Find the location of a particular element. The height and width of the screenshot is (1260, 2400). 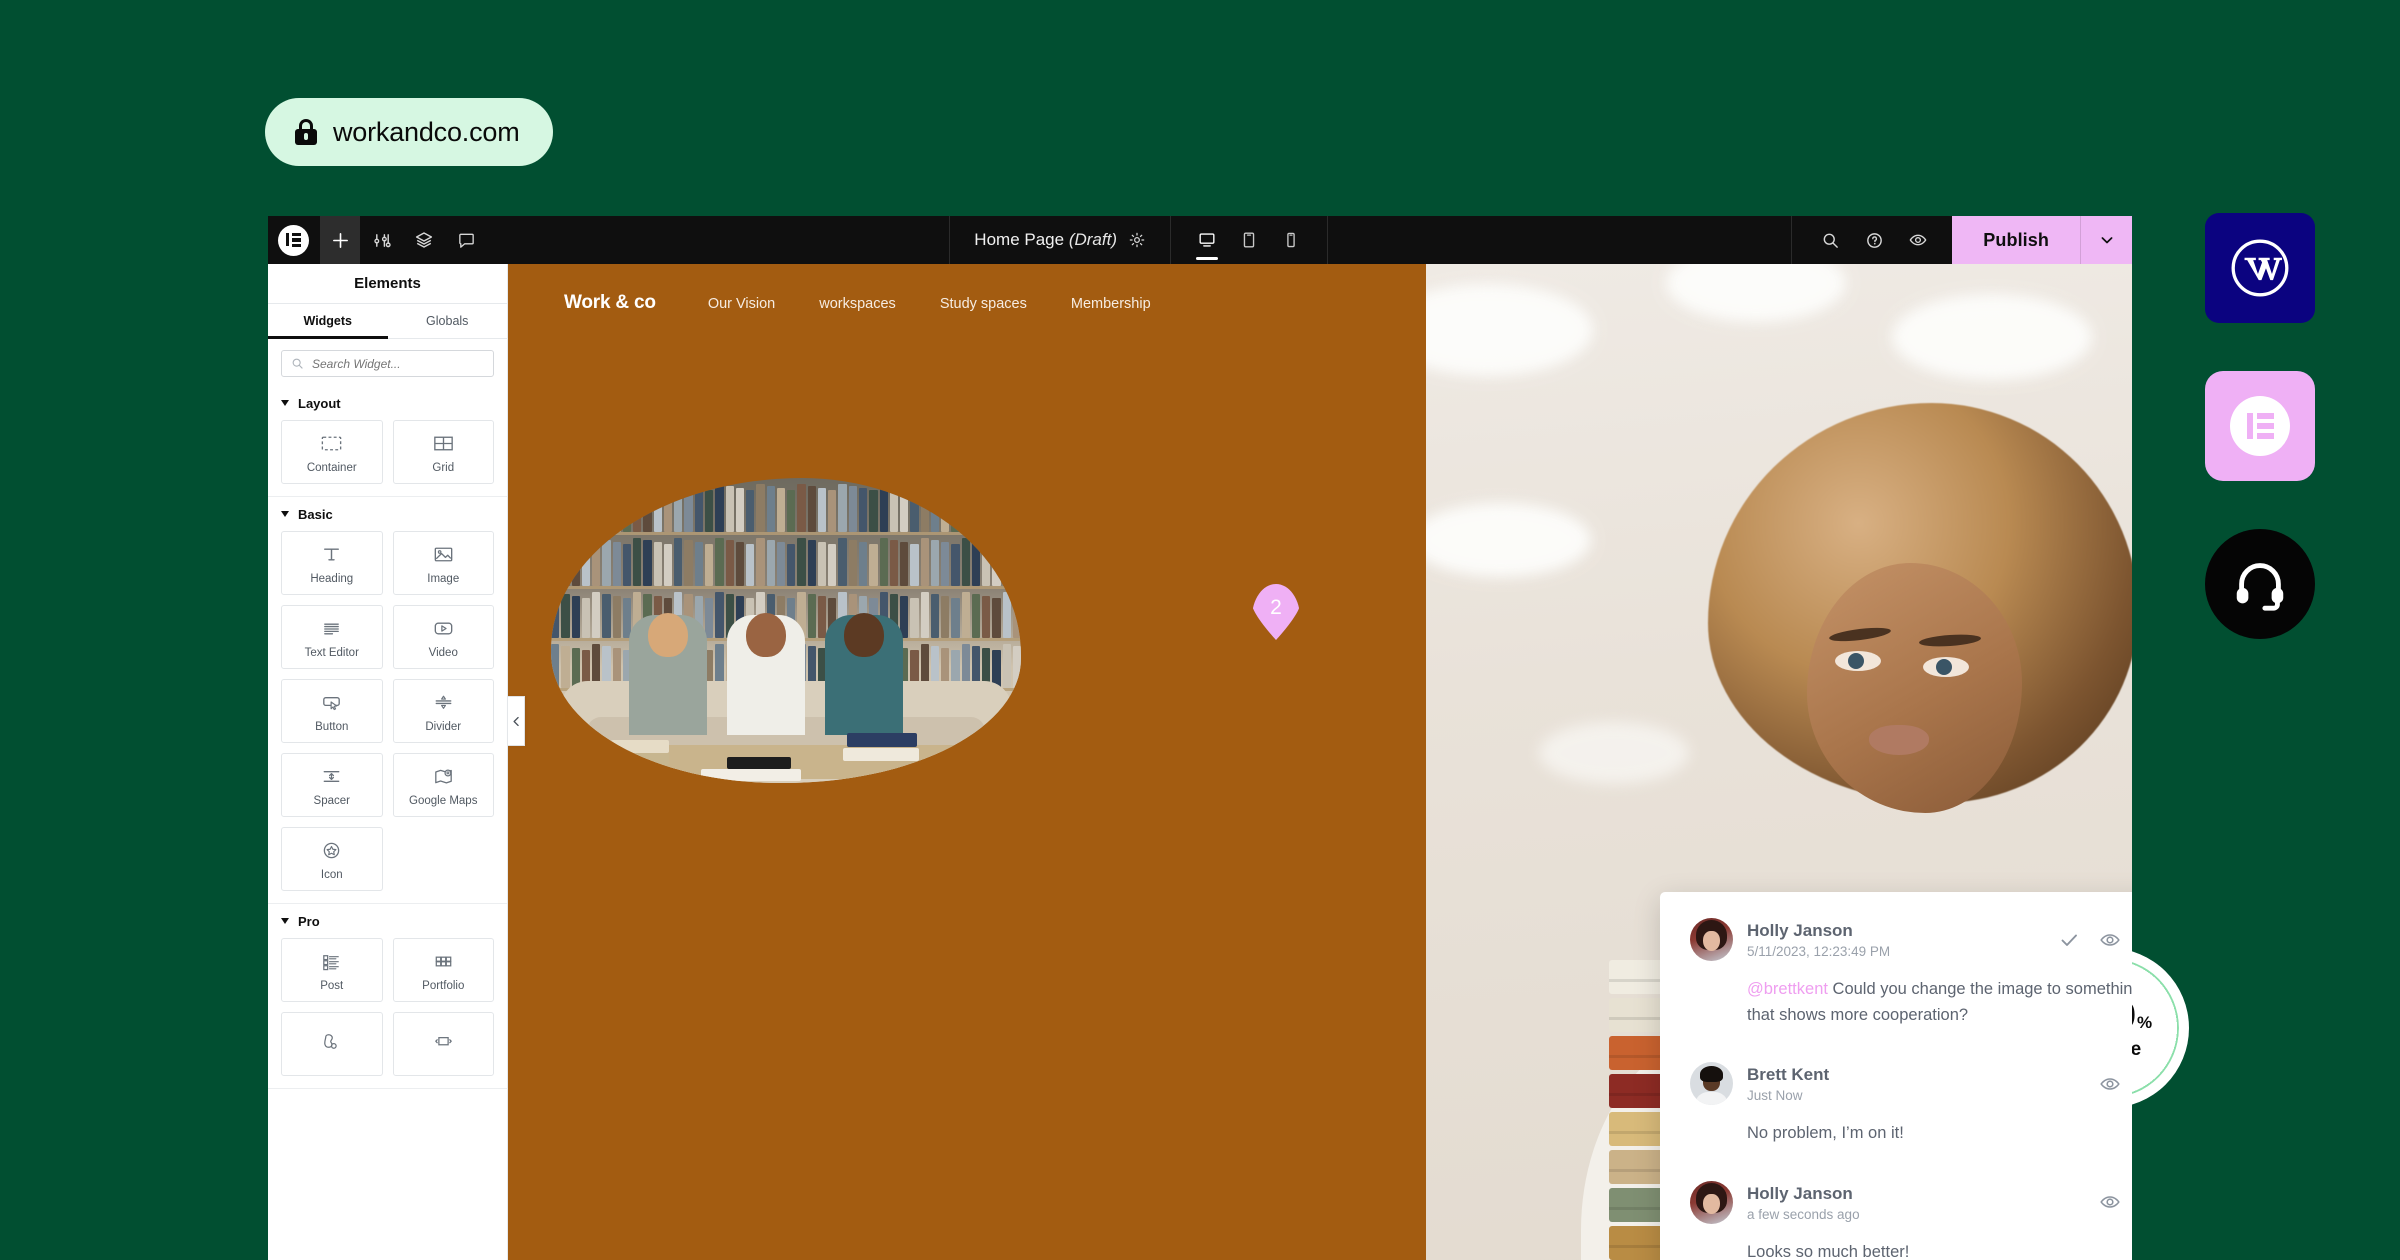

widget-label: Video is located at coordinates (443, 652).